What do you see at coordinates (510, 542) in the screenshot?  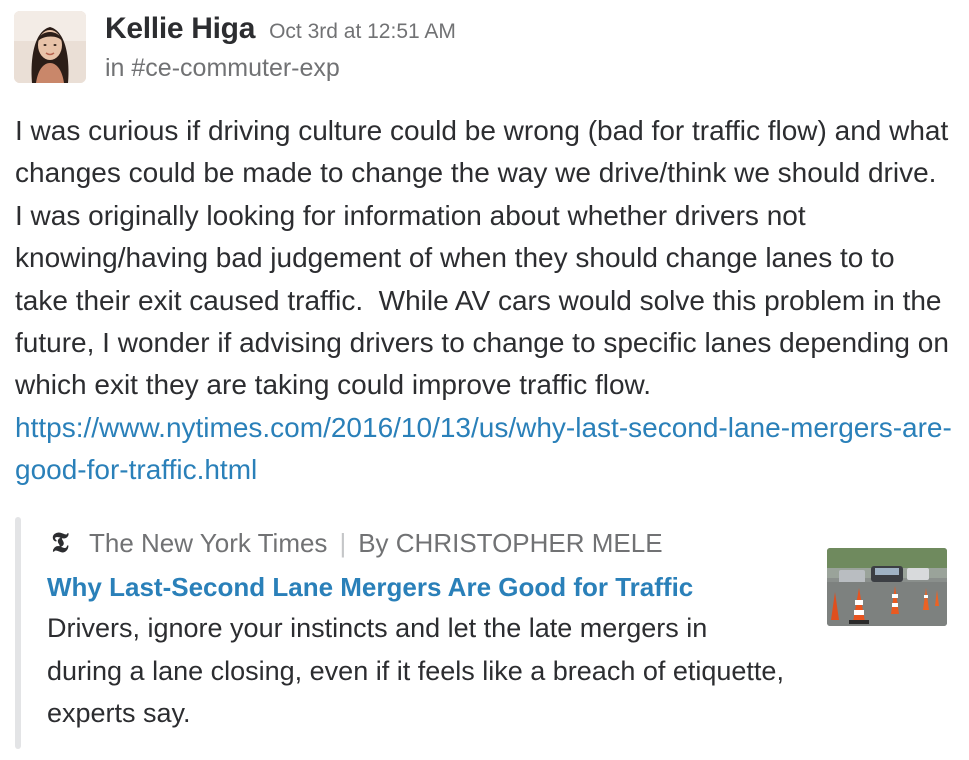 I see `author-byline: By CHRISTOPHER MELE` at bounding box center [510, 542].